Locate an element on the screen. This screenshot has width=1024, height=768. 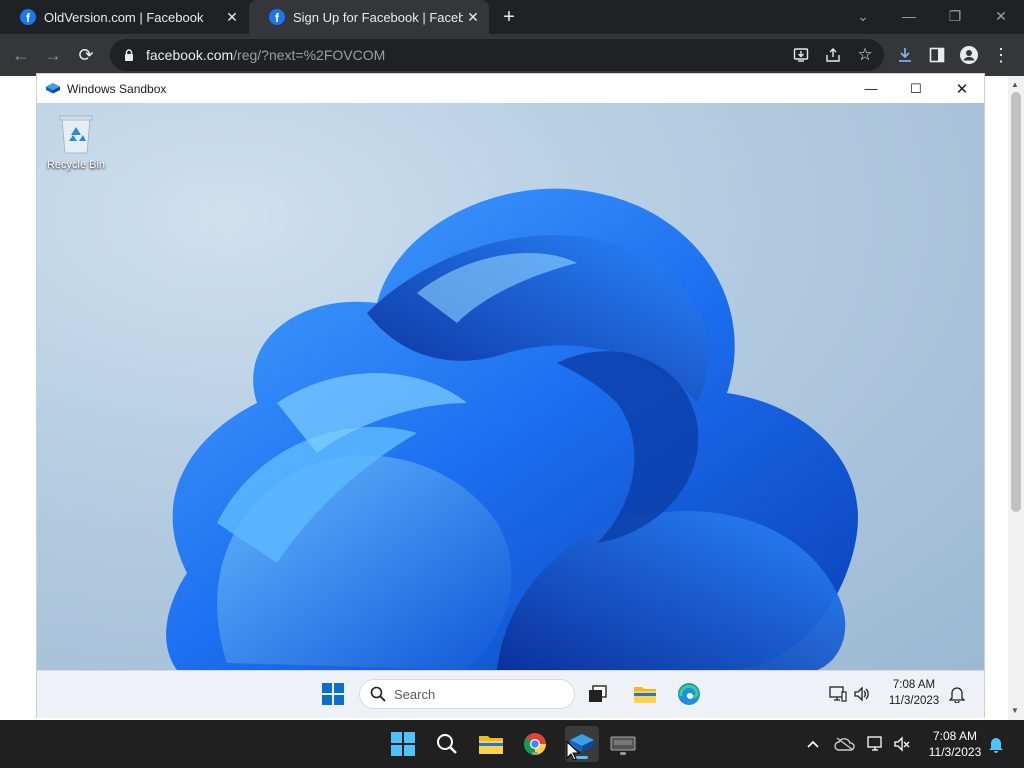
menu-kebab-icon: ⋮ is located at coordinates (1001, 55).